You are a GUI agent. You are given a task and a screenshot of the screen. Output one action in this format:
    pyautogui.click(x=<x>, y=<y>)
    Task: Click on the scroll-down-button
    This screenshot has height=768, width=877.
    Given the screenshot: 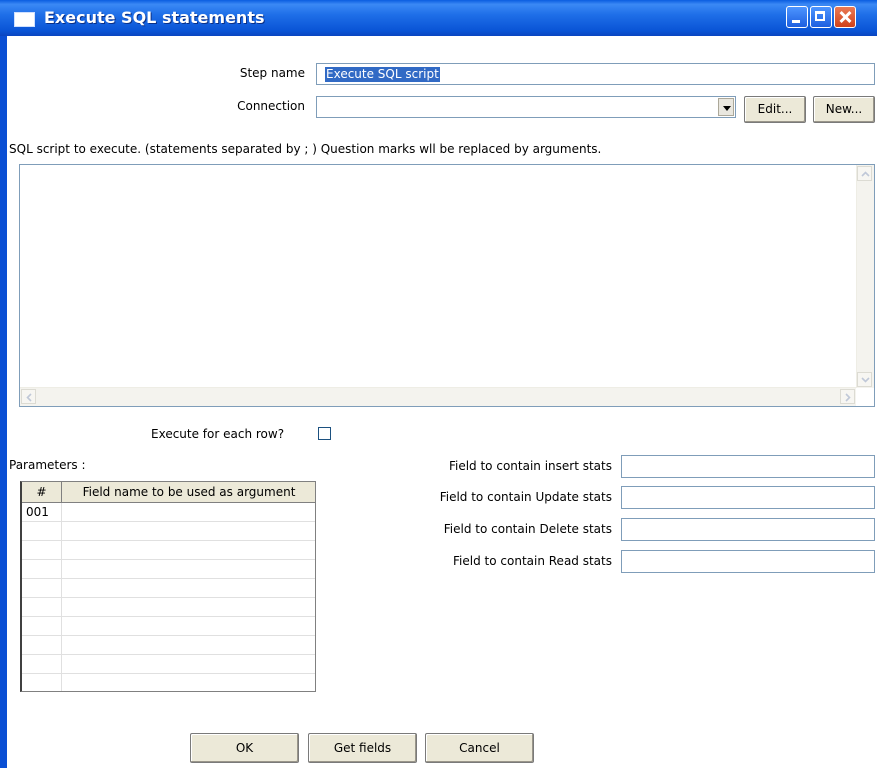 What is the action you would take?
    pyautogui.click(x=864, y=379)
    